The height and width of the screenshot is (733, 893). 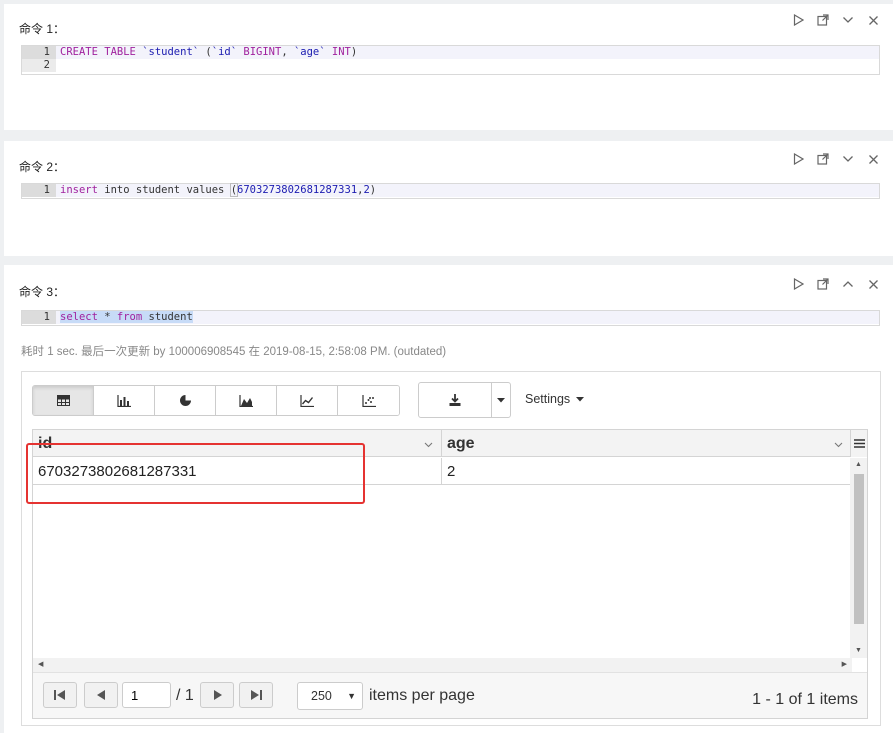 I want to click on caret-down-icon: ▼, so click(x=351, y=696).